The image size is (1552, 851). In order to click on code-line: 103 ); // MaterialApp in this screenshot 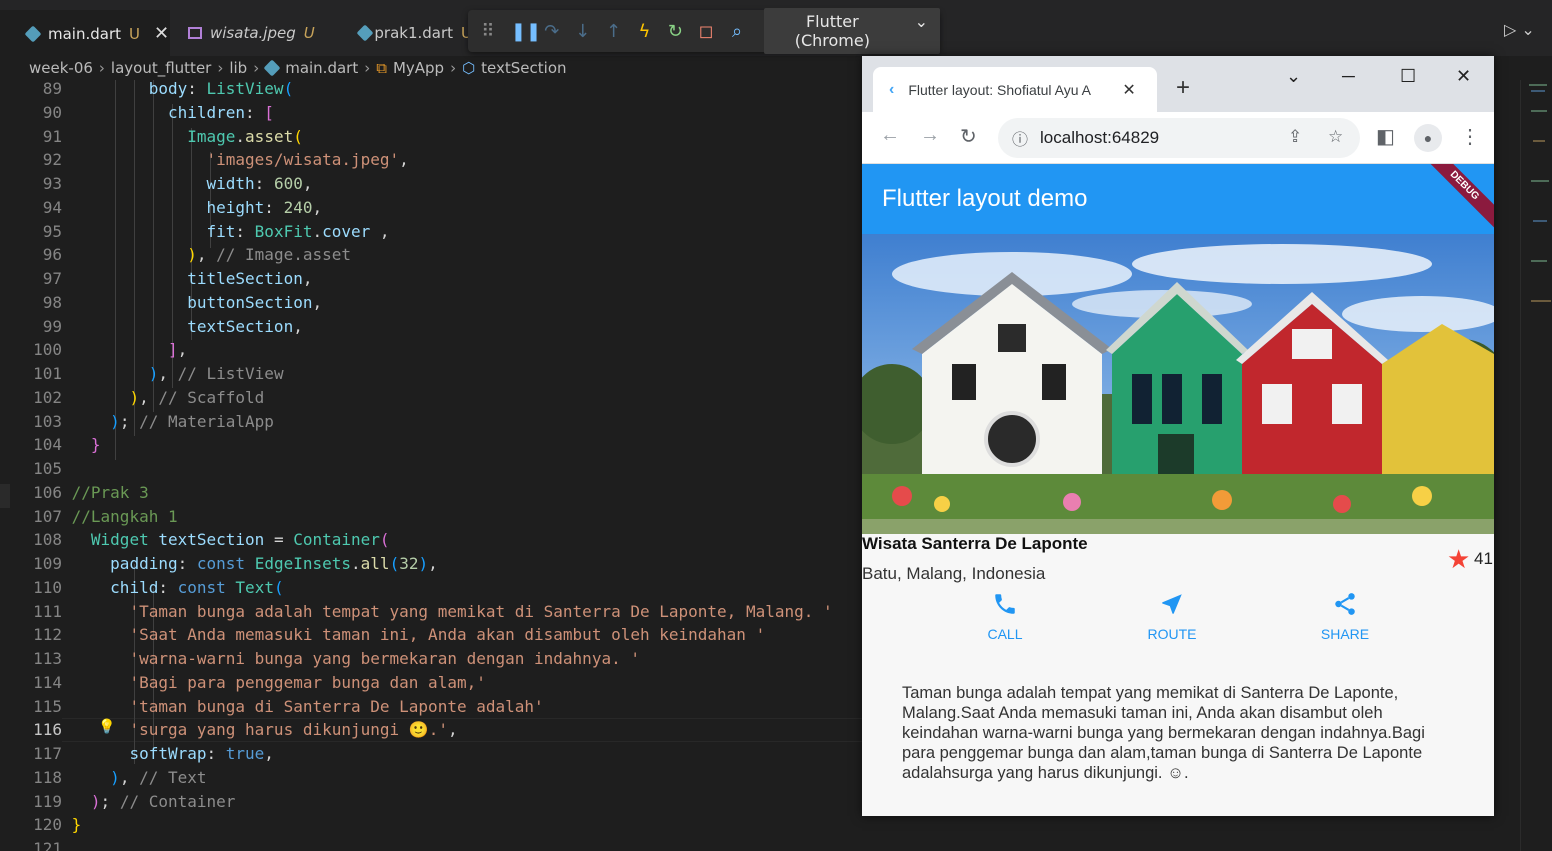, I will do `click(431, 422)`.